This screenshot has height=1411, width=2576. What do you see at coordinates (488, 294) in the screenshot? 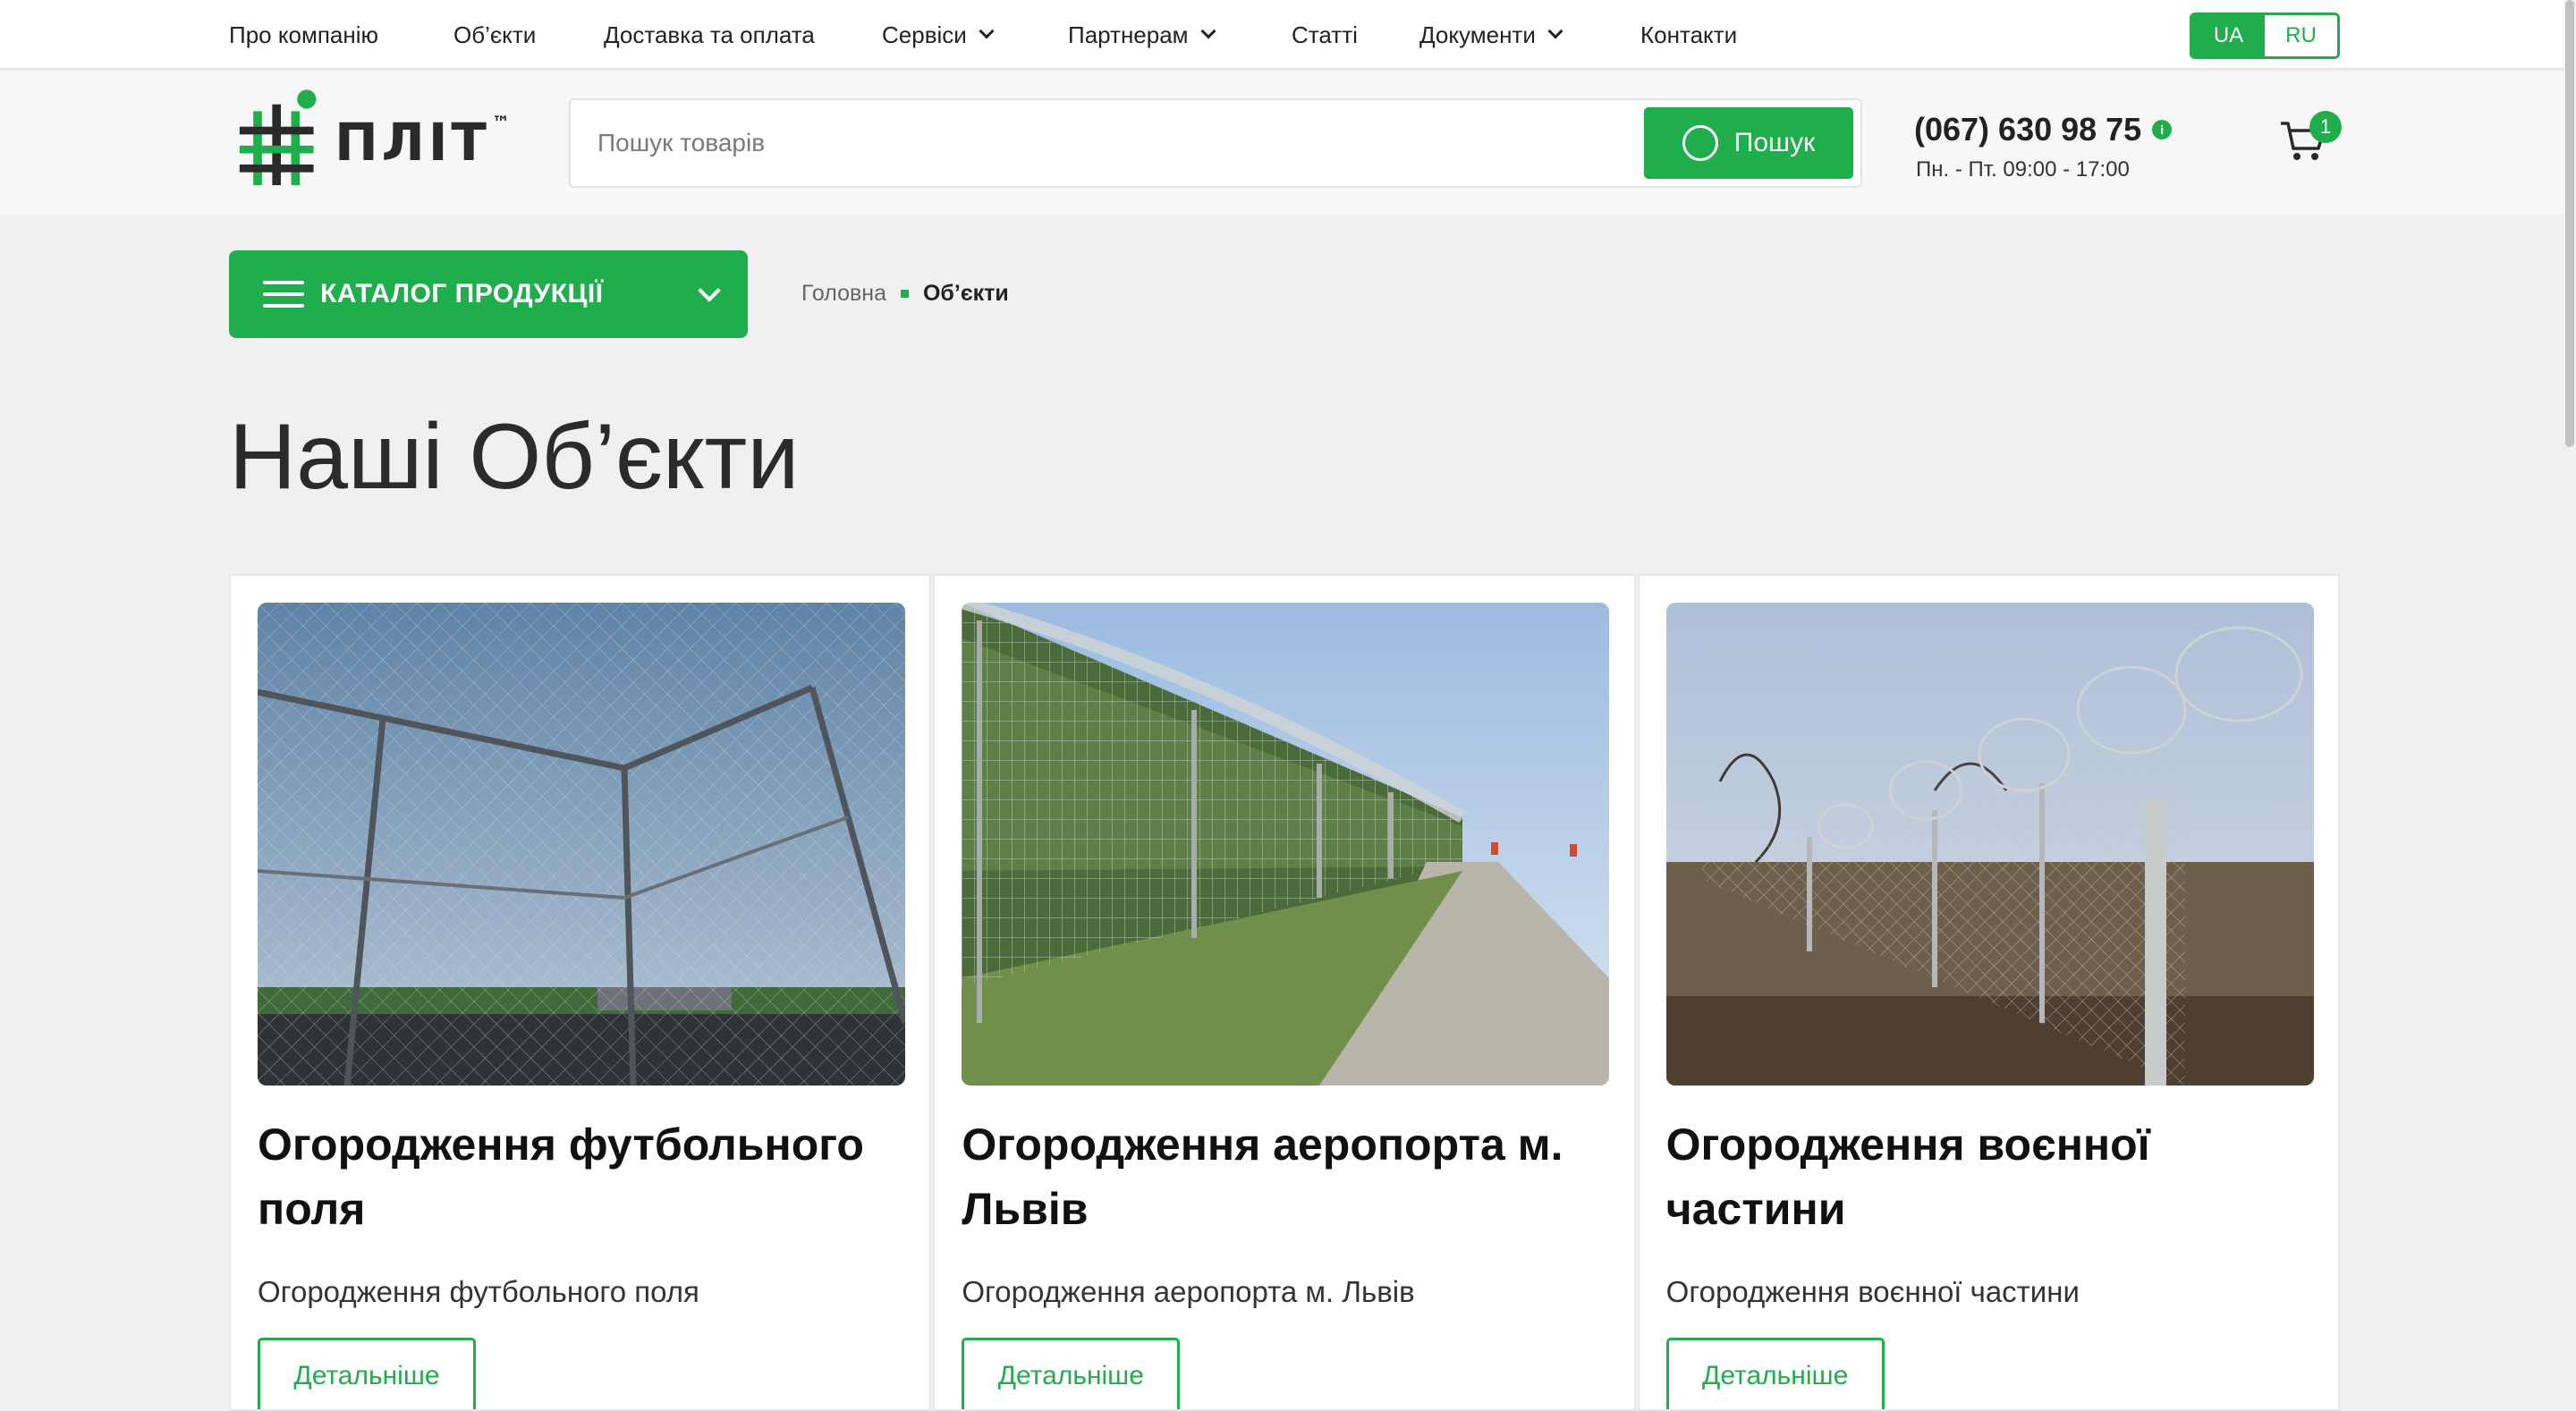
I see `catalog-button: КАТАЛОГ ПРОДУКЦІЇ` at bounding box center [488, 294].